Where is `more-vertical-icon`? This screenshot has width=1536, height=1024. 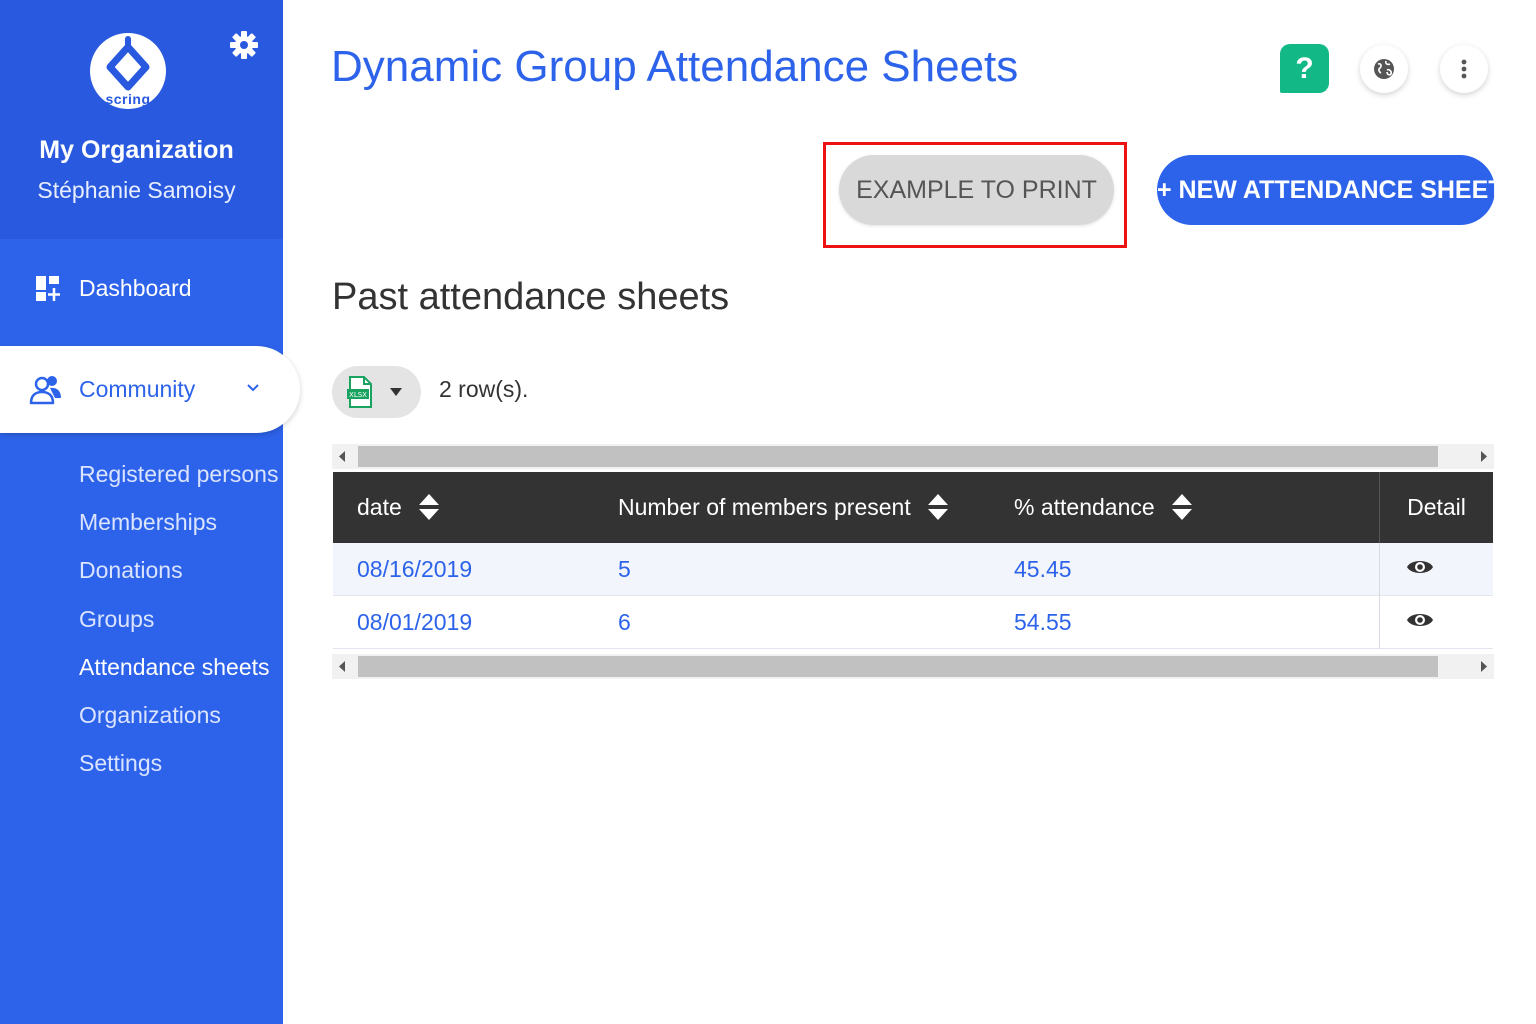 more-vertical-icon is located at coordinates (1464, 69).